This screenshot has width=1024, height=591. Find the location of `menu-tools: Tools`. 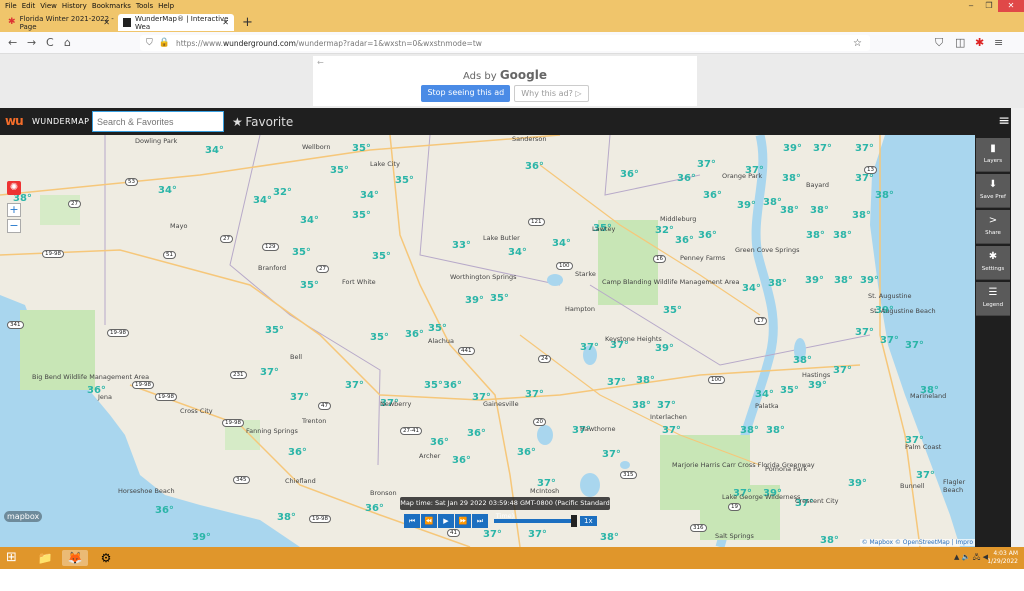

menu-tools: Tools is located at coordinates (144, 6).